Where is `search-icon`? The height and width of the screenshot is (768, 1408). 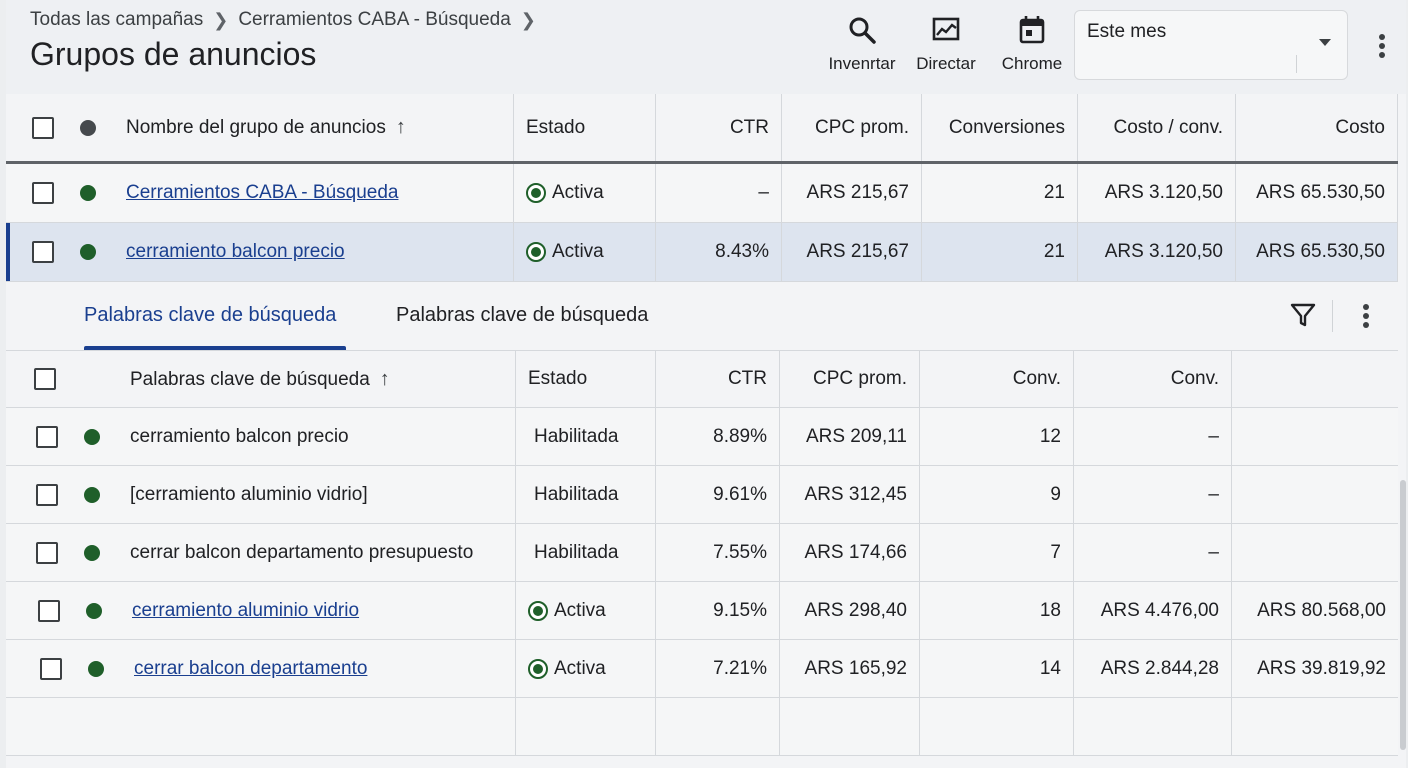 search-icon is located at coordinates (862, 30).